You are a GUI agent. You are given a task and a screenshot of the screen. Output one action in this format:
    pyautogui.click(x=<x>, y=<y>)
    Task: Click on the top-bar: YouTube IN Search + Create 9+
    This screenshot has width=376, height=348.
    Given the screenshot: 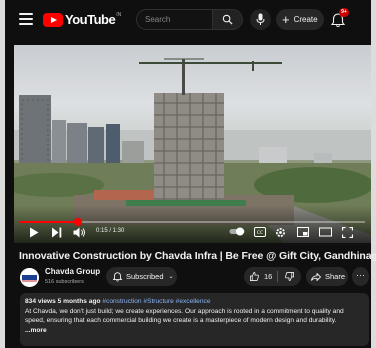 What is the action you would take?
    pyautogui.click(x=188, y=20)
    